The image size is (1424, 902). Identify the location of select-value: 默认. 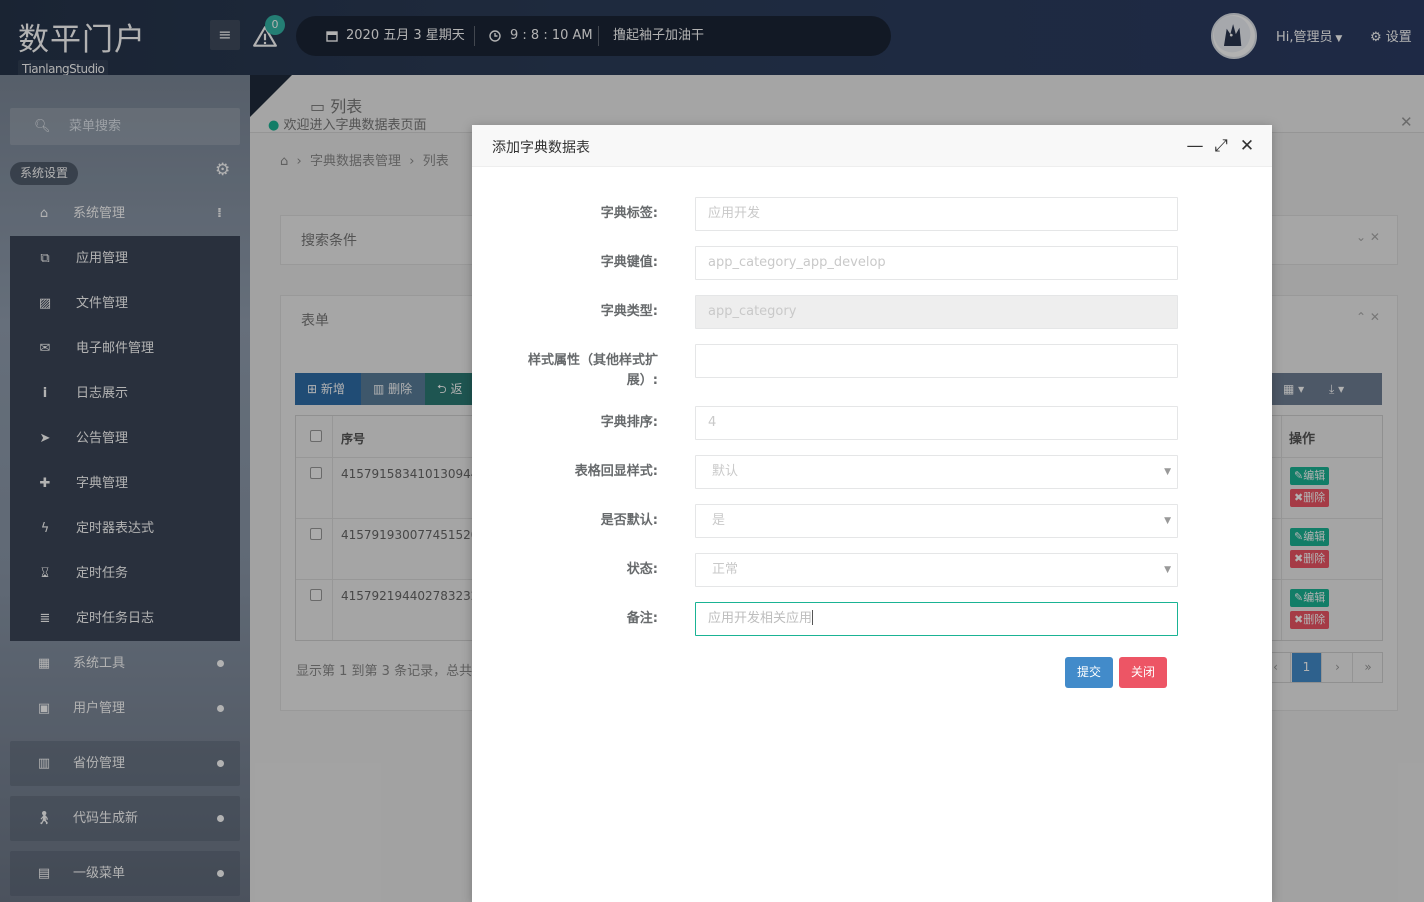
(725, 471).